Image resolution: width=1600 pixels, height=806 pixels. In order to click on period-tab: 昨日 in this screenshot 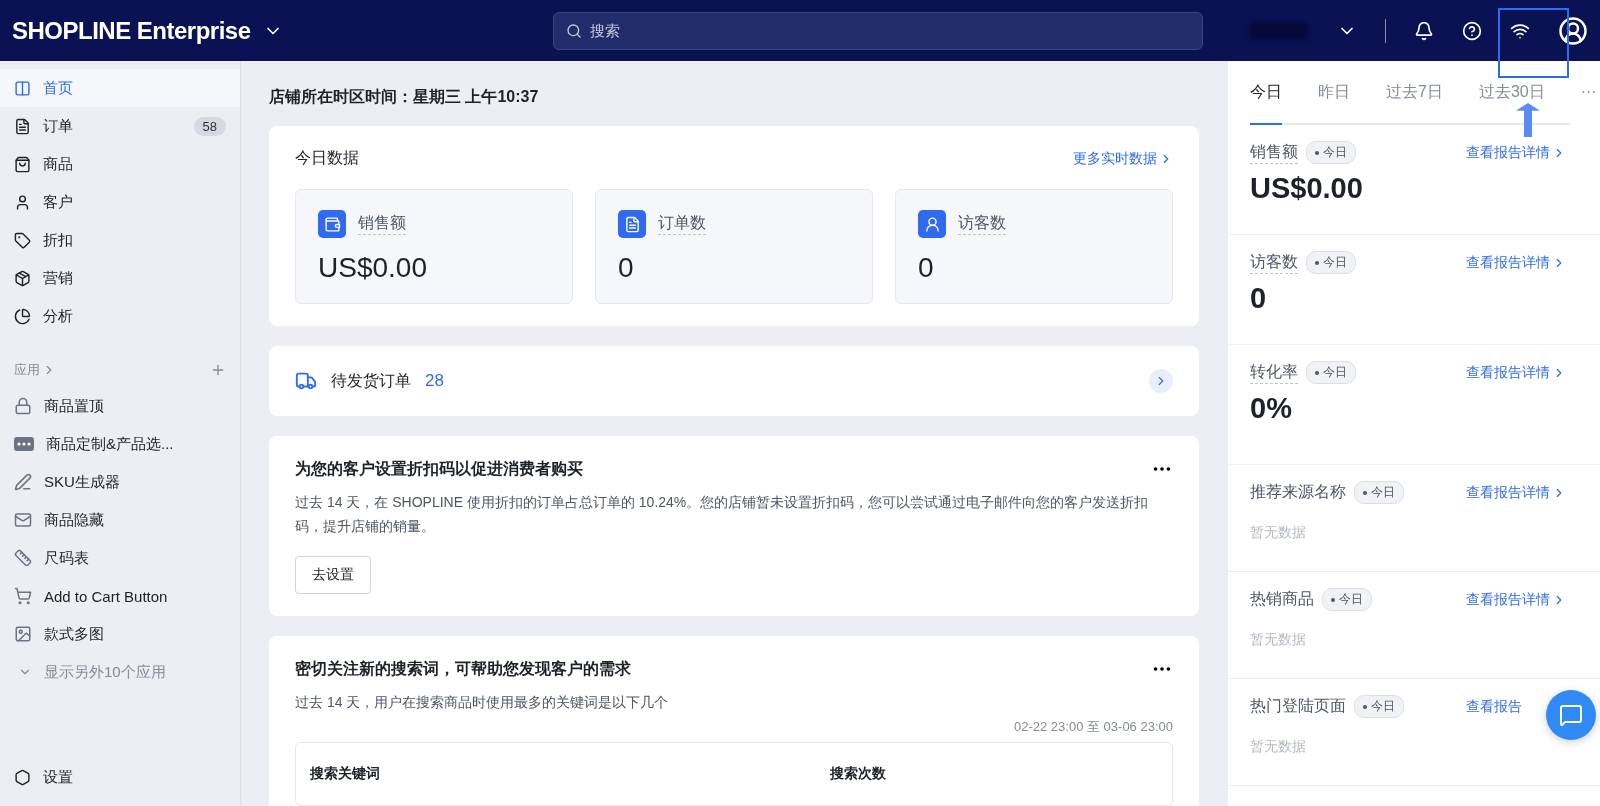, I will do `click(1334, 93)`.